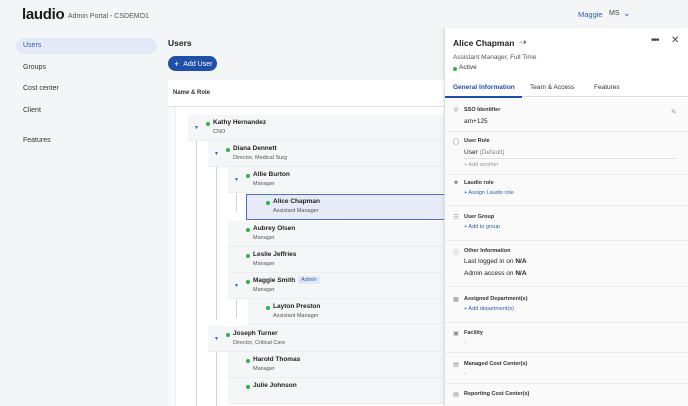 The image size is (688, 406). Describe the element at coordinates (456, 300) in the screenshot. I see `department-icon: ▦` at that location.